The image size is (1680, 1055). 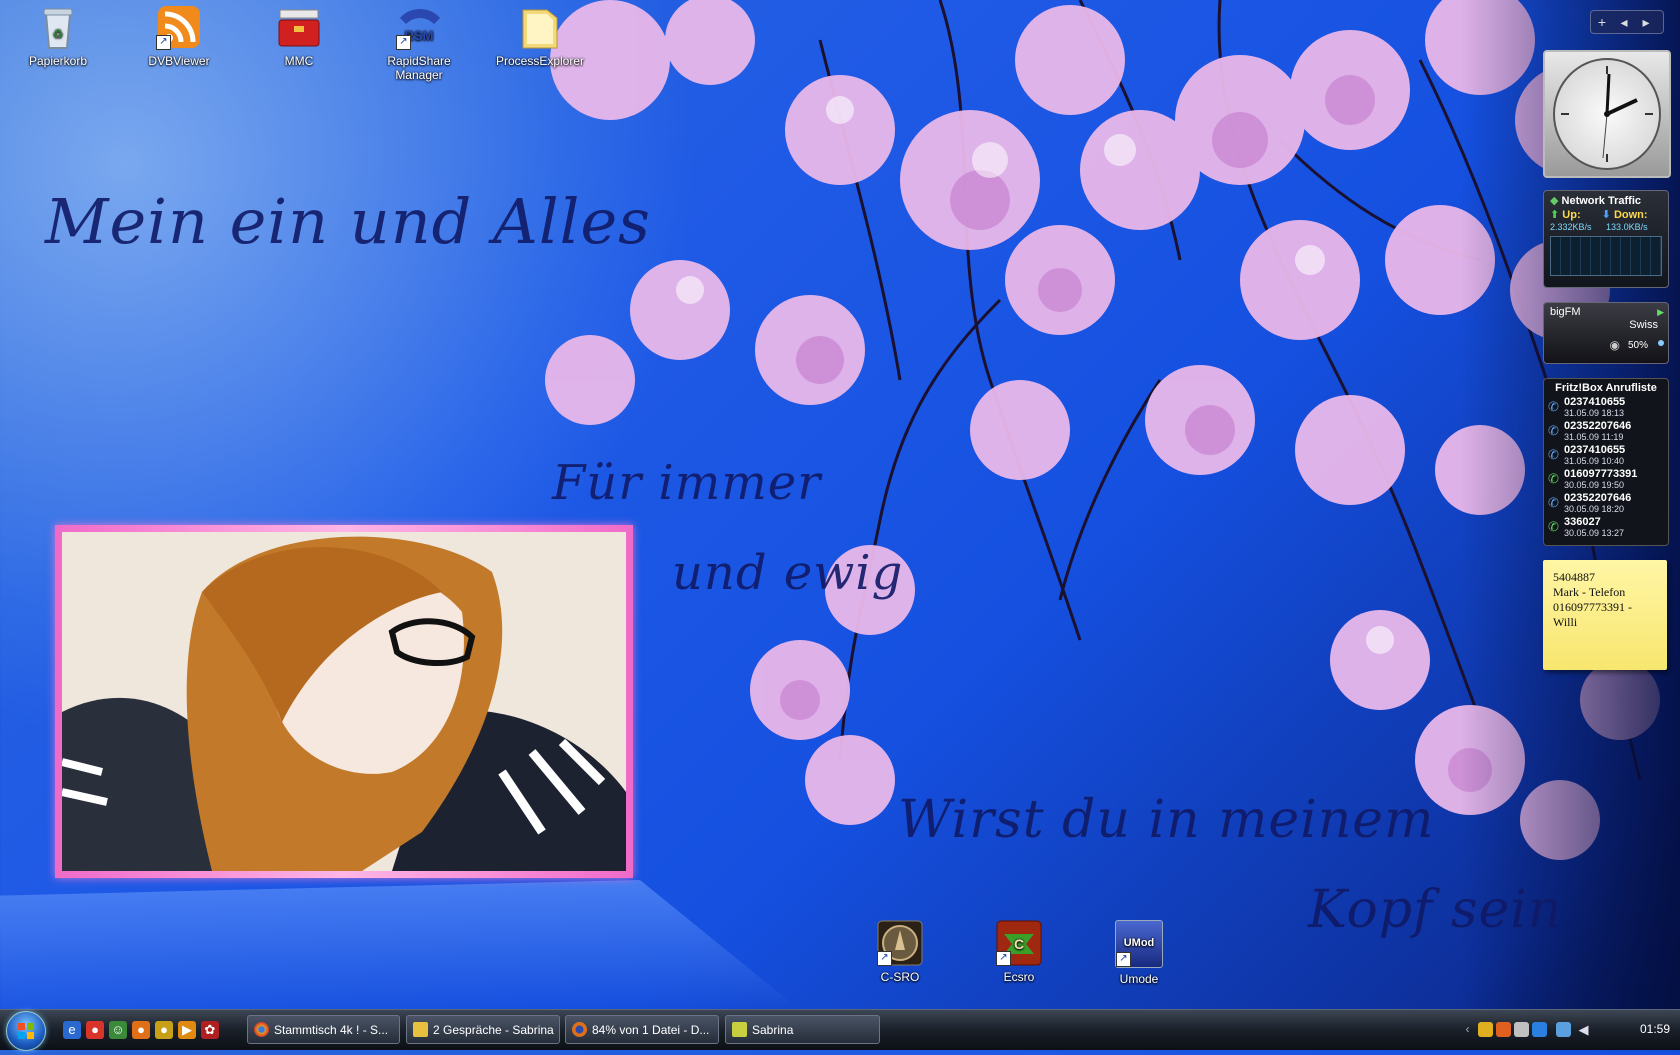 I want to click on call-entry: ✆ 02352207646 30.05.09 18:20, so click(x=1606, y=504).